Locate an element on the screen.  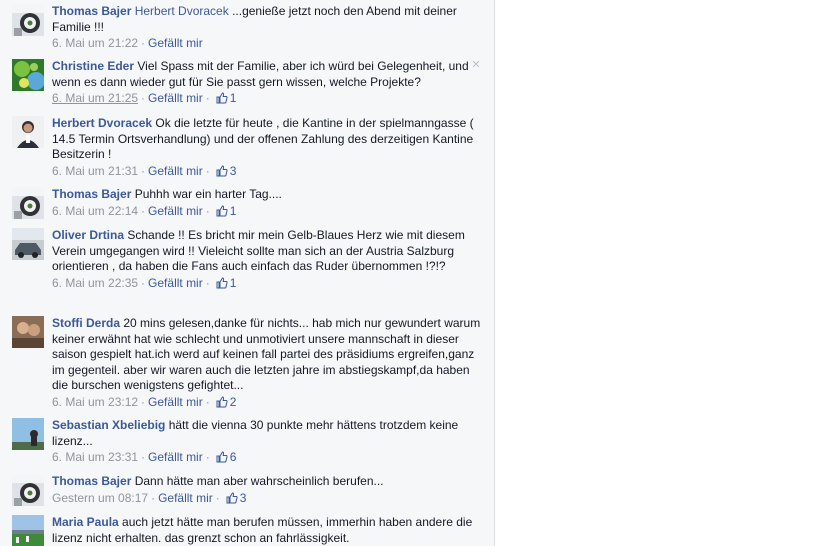
comment-author-link: Herbert Dvoracek is located at coordinates (102, 123).